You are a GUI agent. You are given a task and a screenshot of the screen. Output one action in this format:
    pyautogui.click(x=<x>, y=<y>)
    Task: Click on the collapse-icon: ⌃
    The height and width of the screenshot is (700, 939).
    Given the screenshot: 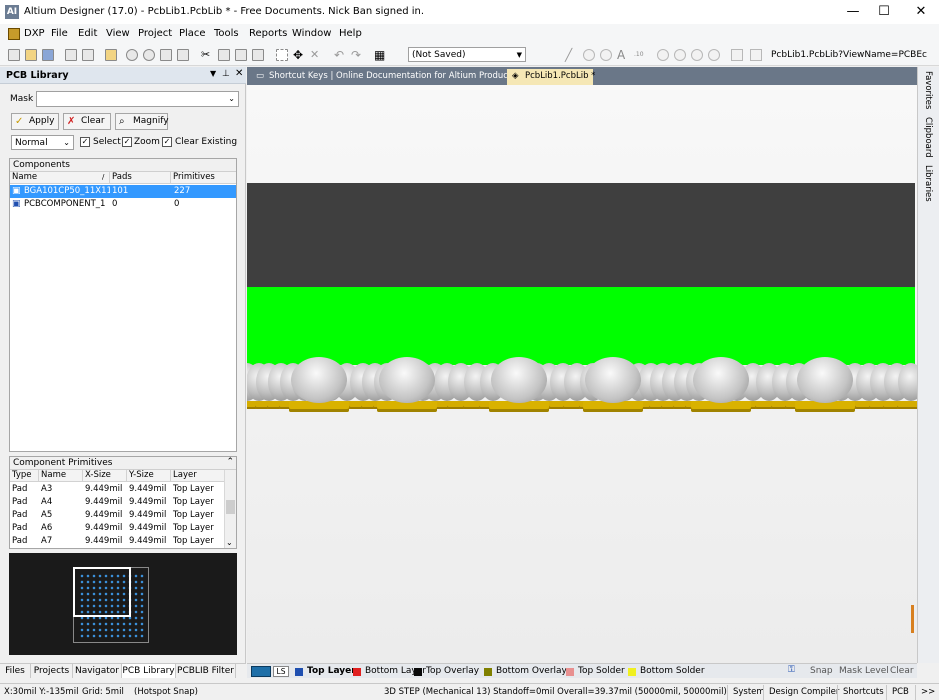 What is the action you would take?
    pyautogui.click(x=230, y=462)
    